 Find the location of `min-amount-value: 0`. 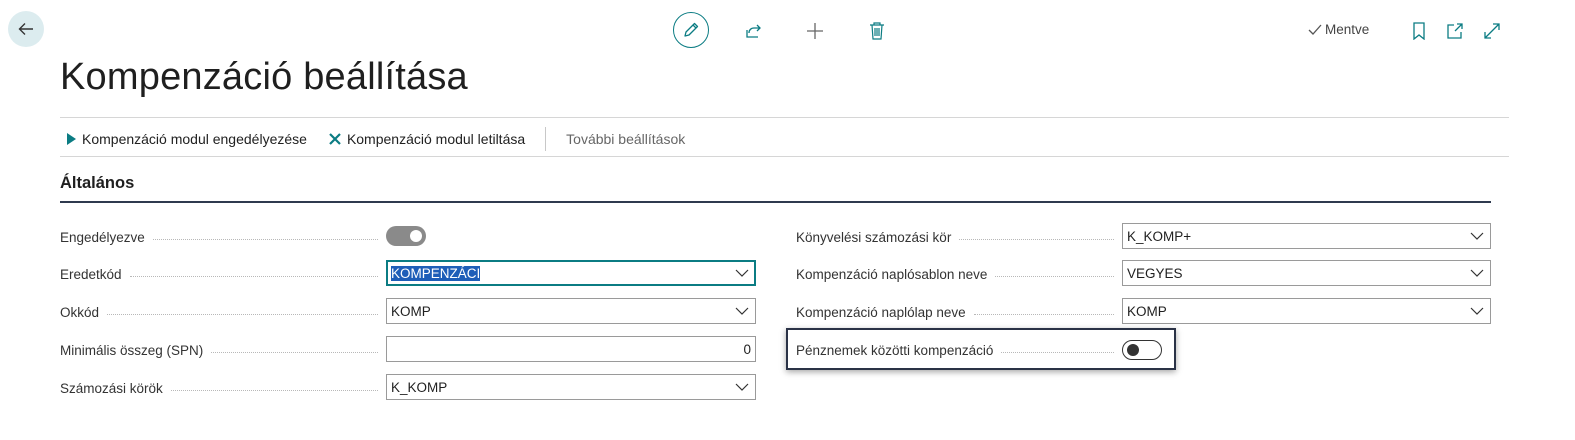

min-amount-value: 0 is located at coordinates (747, 349).